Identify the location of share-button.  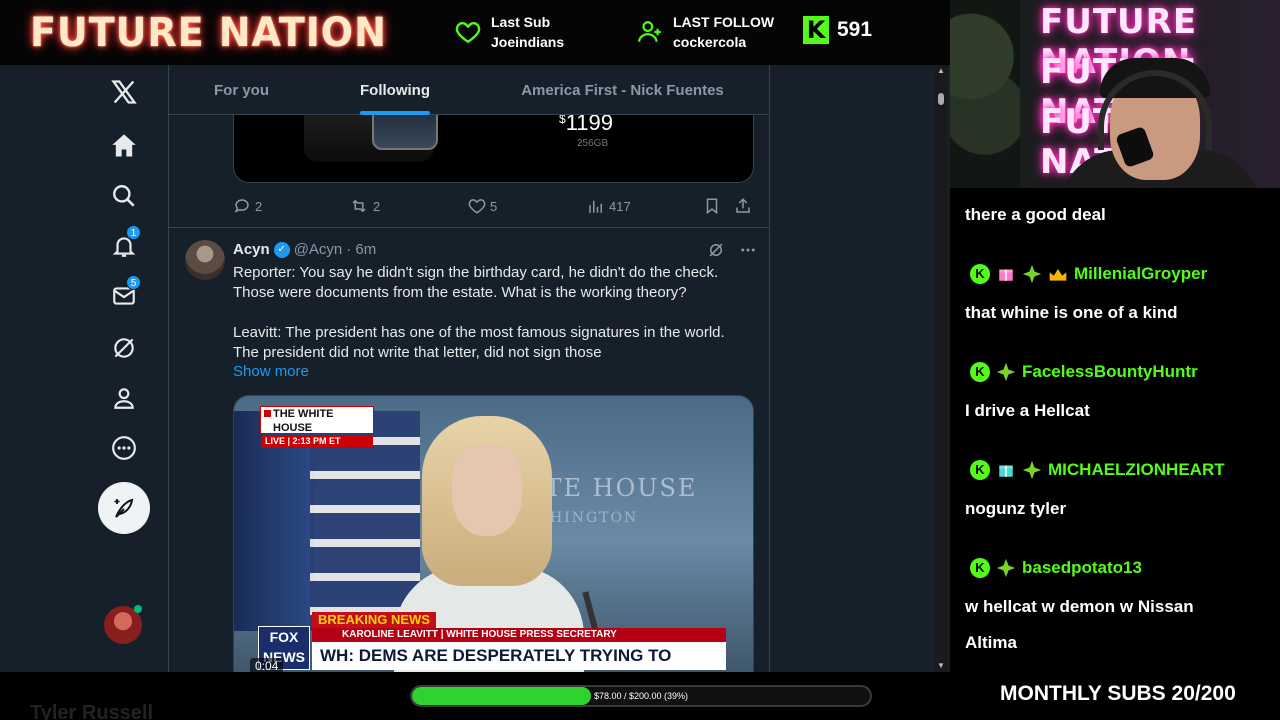
(743, 206).